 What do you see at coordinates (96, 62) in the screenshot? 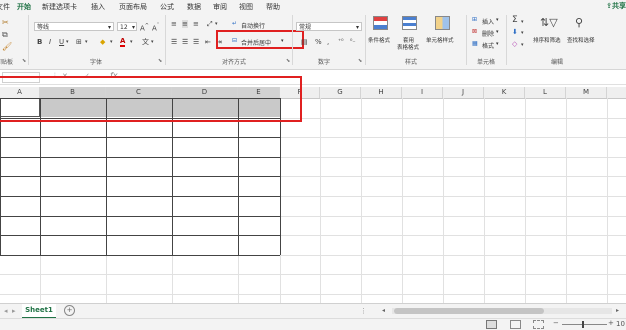
I see `group-label-font: 字体` at bounding box center [96, 62].